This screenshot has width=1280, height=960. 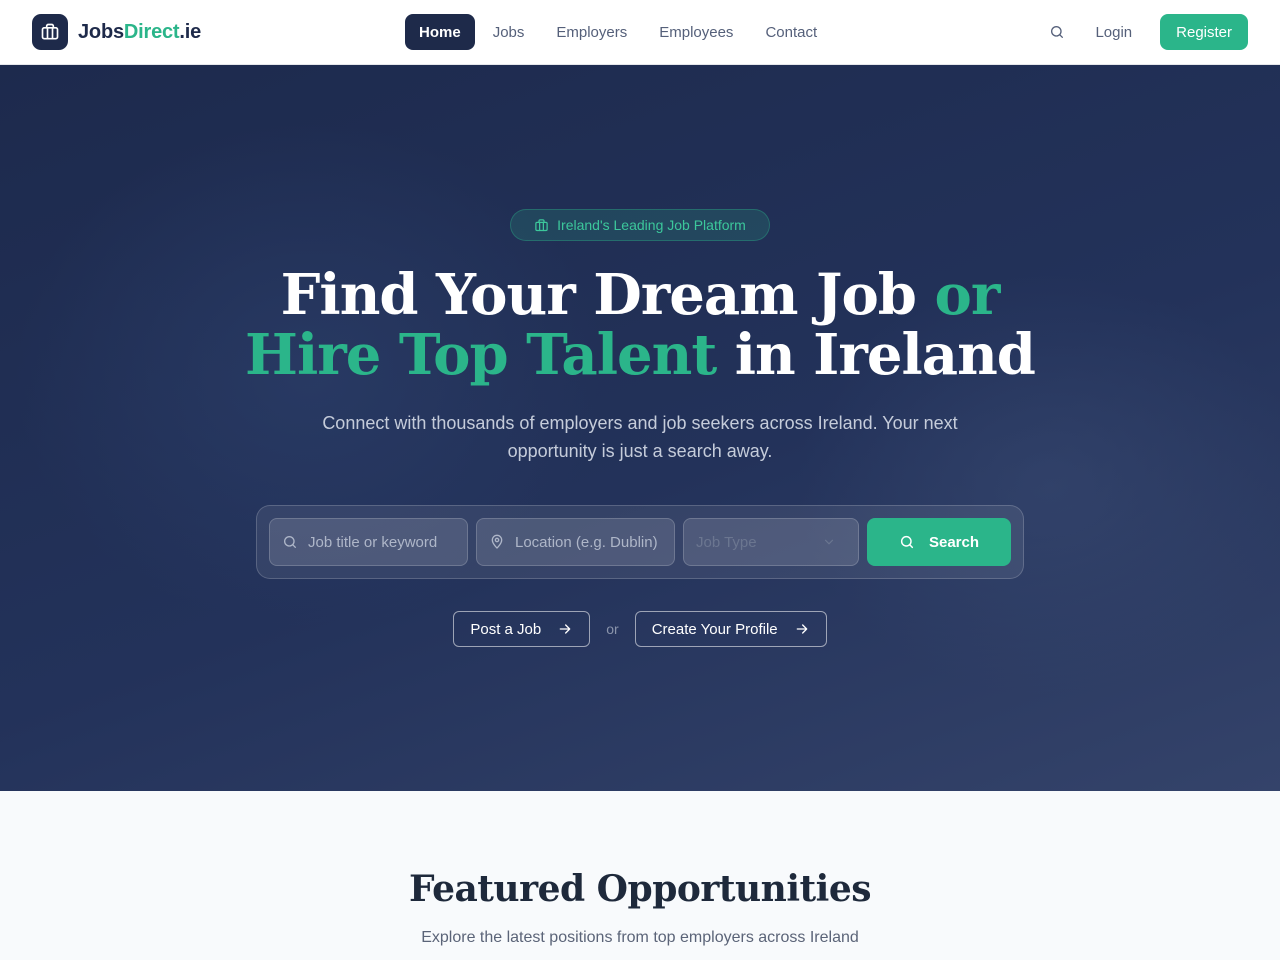 What do you see at coordinates (373, 542) in the screenshot?
I see `keyword-placeholder: Job title or keyword` at bounding box center [373, 542].